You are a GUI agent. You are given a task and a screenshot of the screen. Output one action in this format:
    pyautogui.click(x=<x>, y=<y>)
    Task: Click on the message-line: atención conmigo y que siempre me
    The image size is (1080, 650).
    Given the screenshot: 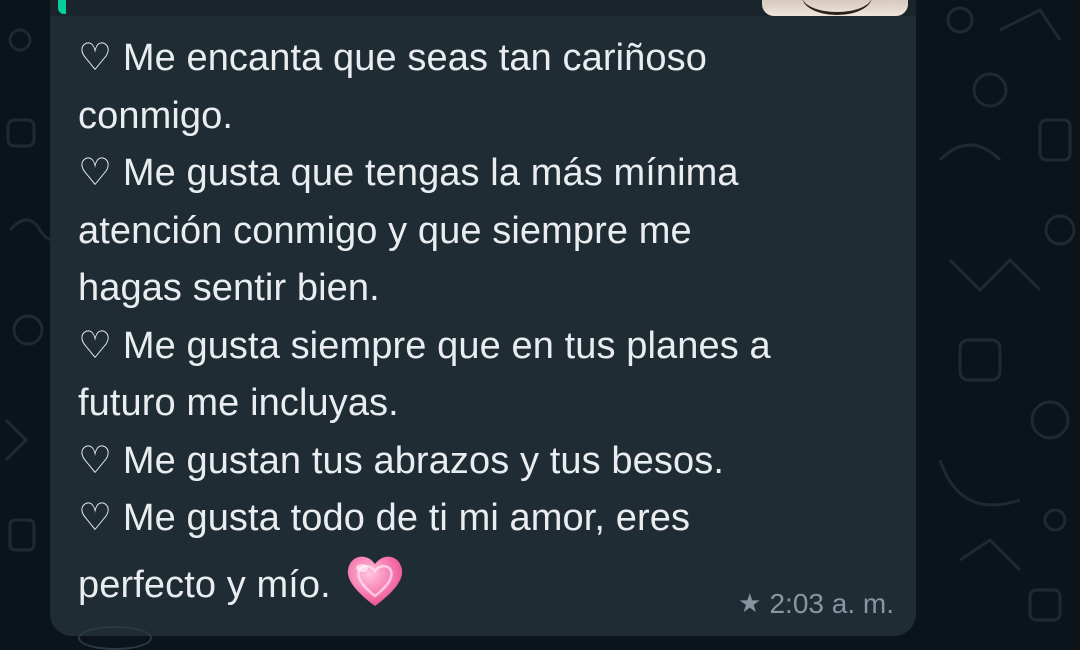 What is the action you would take?
    pyautogui.click(x=385, y=230)
    